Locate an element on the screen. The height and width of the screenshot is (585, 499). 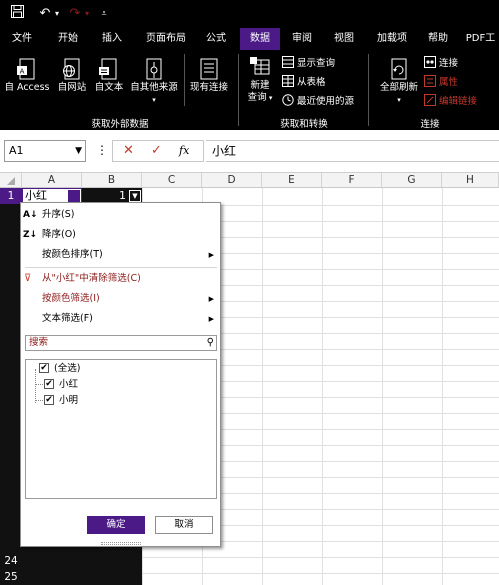
tab-data: 数据 is located at coordinates (260, 39).